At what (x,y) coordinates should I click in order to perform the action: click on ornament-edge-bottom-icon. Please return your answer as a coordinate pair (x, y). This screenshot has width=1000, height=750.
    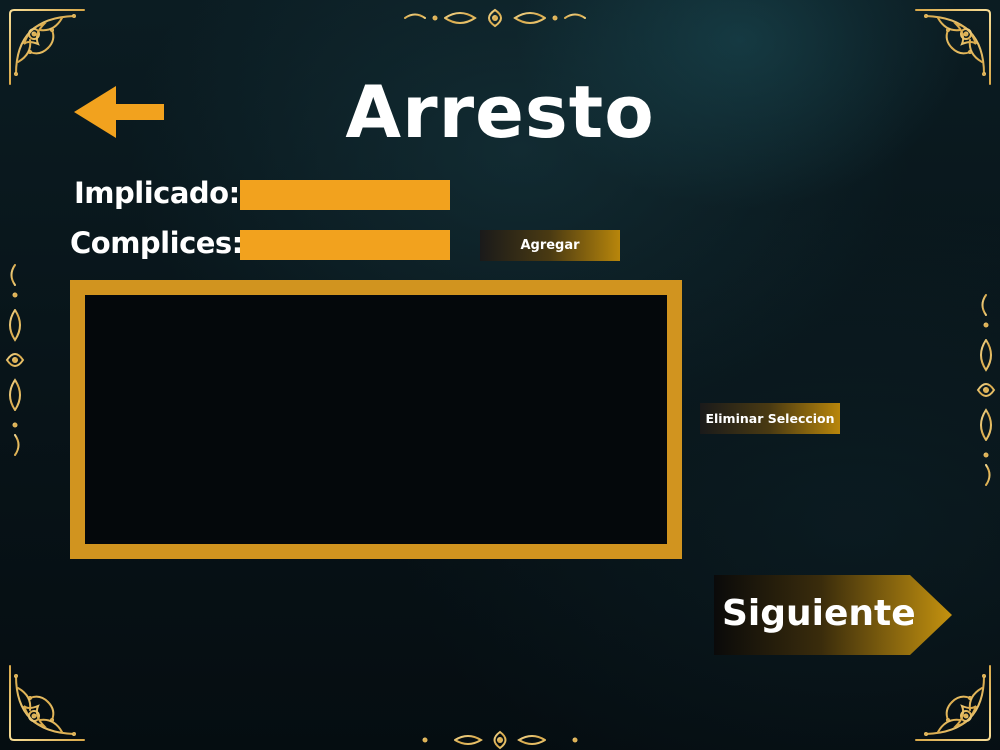
    Looking at the image, I should click on (500, 740).